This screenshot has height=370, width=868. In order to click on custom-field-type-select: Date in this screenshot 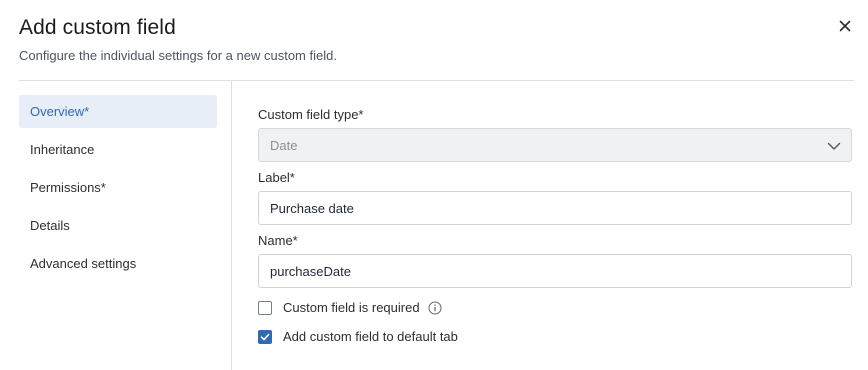, I will do `click(555, 145)`.